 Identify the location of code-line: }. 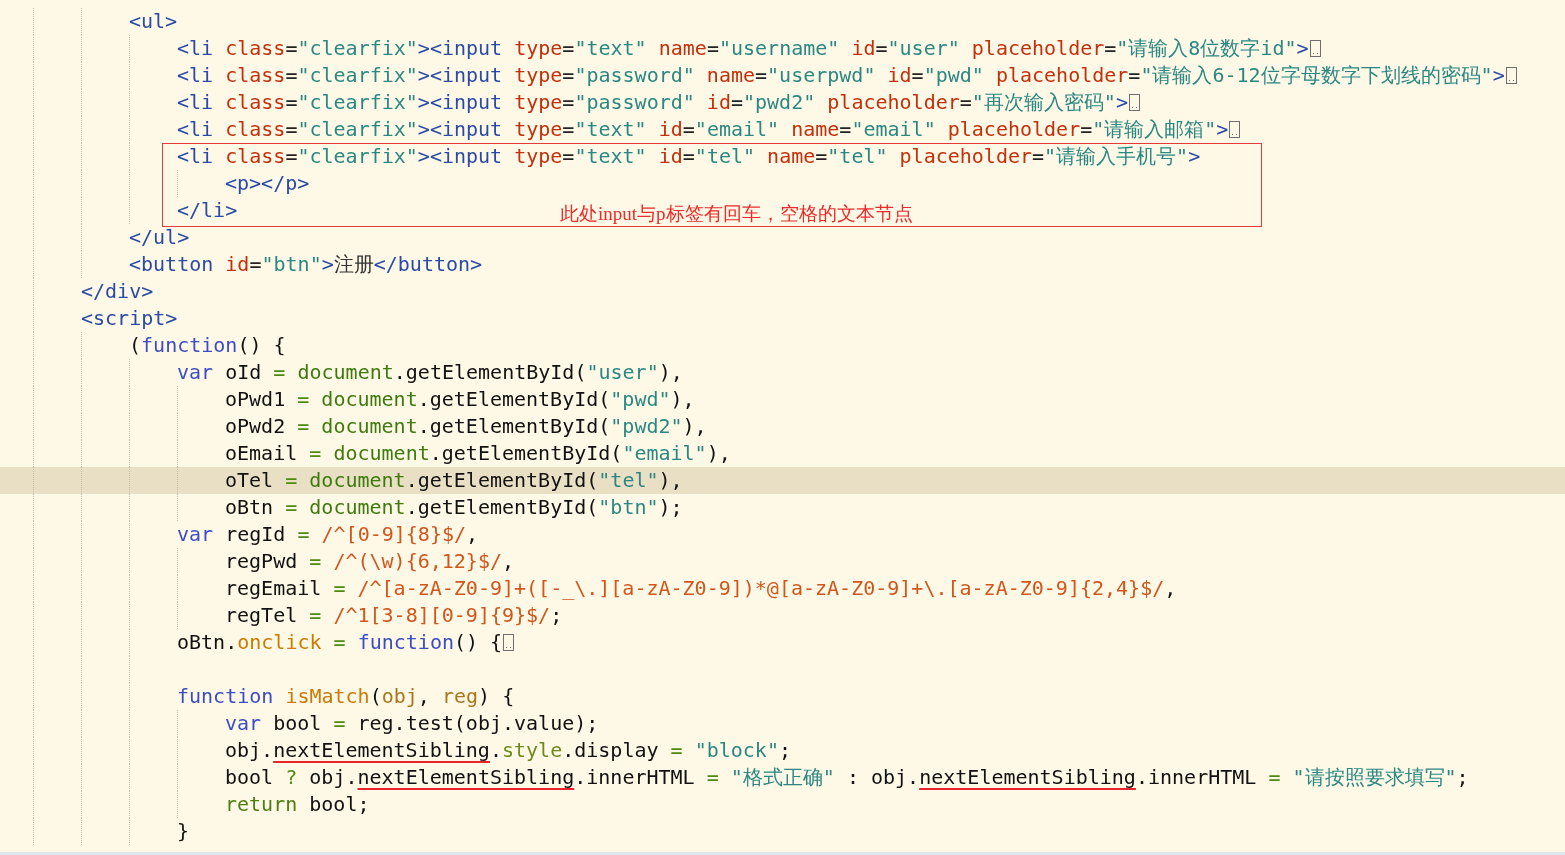
(183, 831).